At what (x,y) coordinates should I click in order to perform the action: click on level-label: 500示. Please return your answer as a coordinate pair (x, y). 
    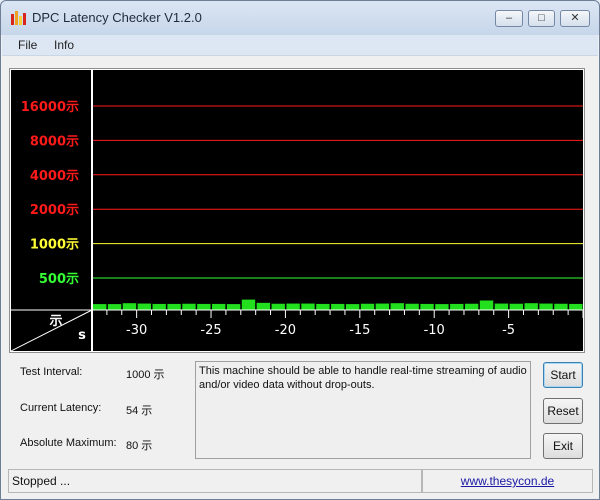
    Looking at the image, I should click on (59, 279).